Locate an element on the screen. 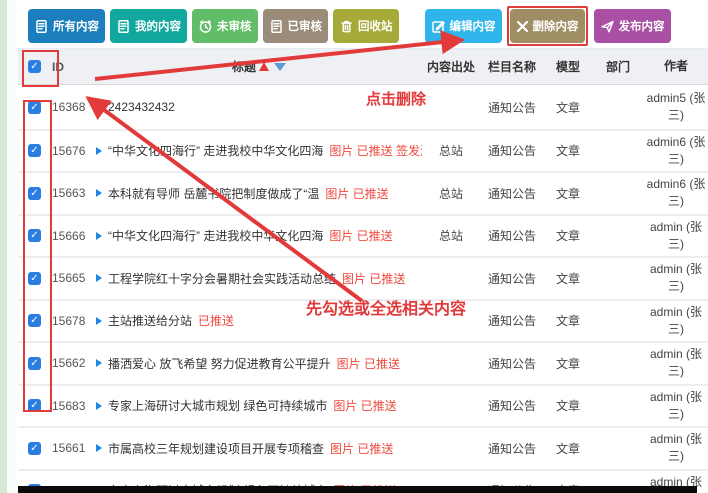 This screenshot has width=708, height=493. table-row: ✓ 16368 2423432432 通知公告 文章 admin5 (张三) is located at coordinates (363, 107).